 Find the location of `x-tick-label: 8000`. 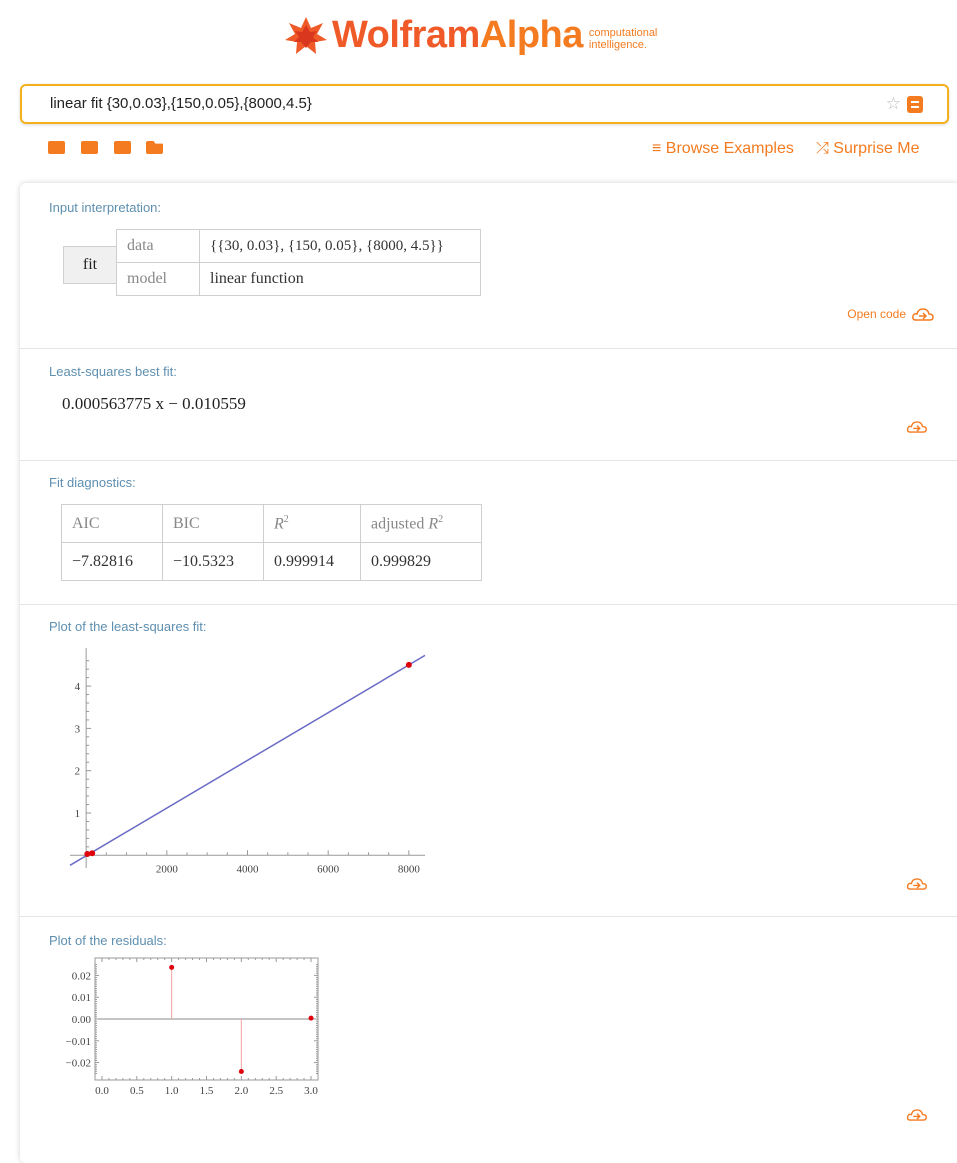

x-tick-label: 8000 is located at coordinates (409, 869).